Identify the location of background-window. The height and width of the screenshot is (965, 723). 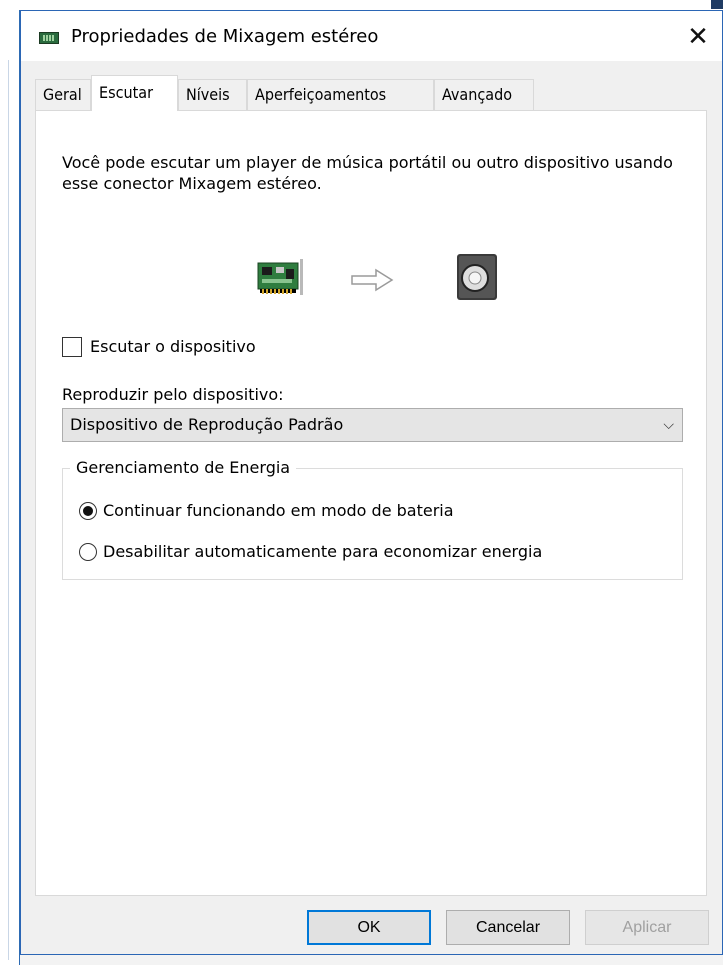
(361, 5).